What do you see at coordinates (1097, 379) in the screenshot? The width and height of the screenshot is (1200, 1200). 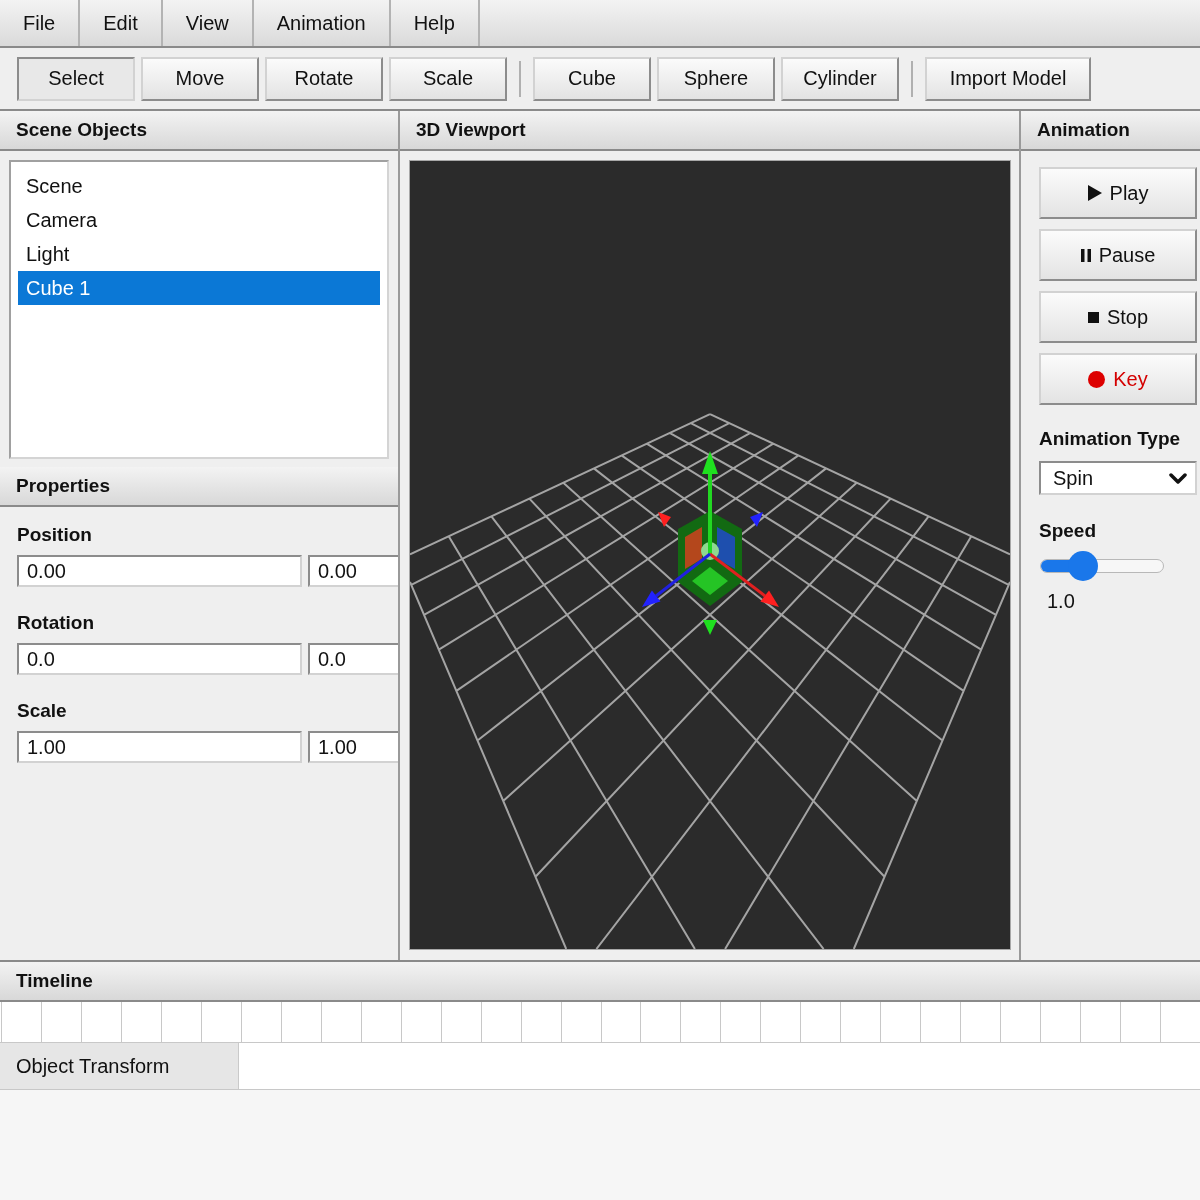 I see `record-icon` at bounding box center [1097, 379].